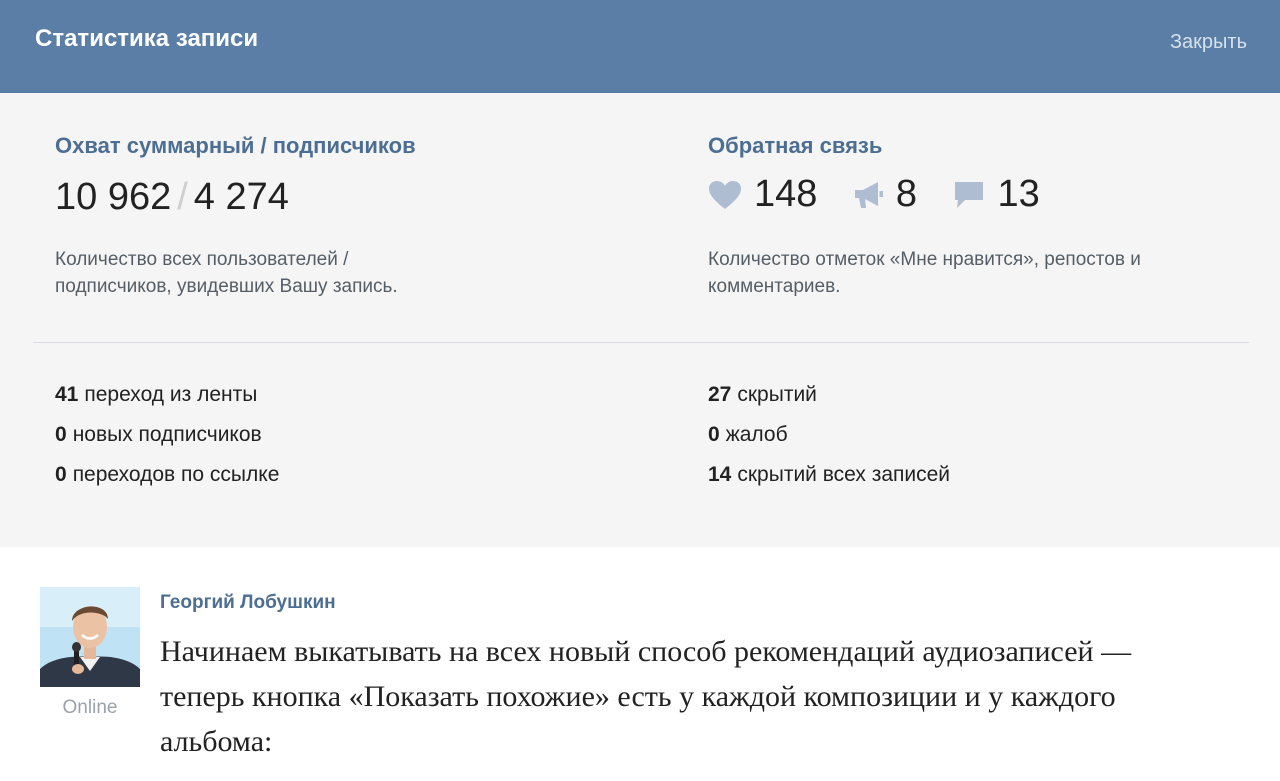 The height and width of the screenshot is (781, 1280). What do you see at coordinates (829, 400) in the screenshot?
I see `list-item: 27 скрытий` at bounding box center [829, 400].